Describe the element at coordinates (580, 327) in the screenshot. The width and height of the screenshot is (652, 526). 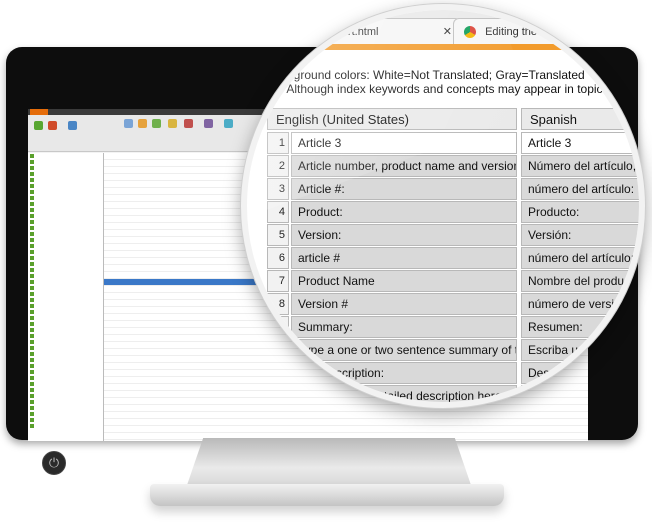
I see `target-cell: Resumen:` at that location.